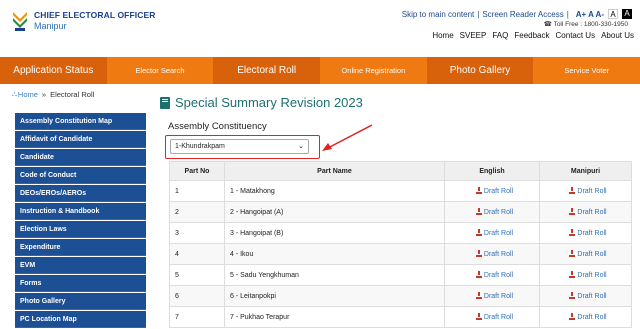 This screenshot has width=640, height=329. Describe the element at coordinates (334, 191) in the screenshot. I see `part-name: 1 - Matakhong` at that location.